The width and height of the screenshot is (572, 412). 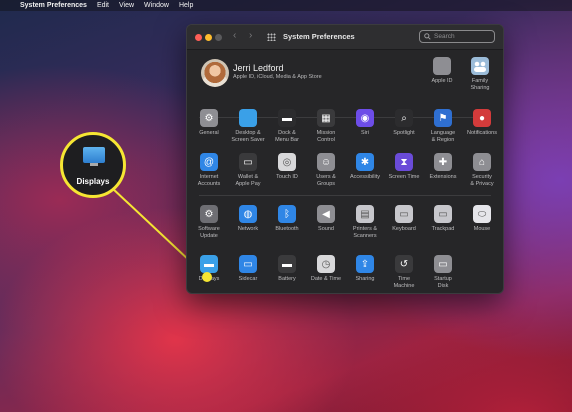 What do you see at coordinates (457, 36) in the screenshot?
I see `search-field: Search` at bounding box center [457, 36].